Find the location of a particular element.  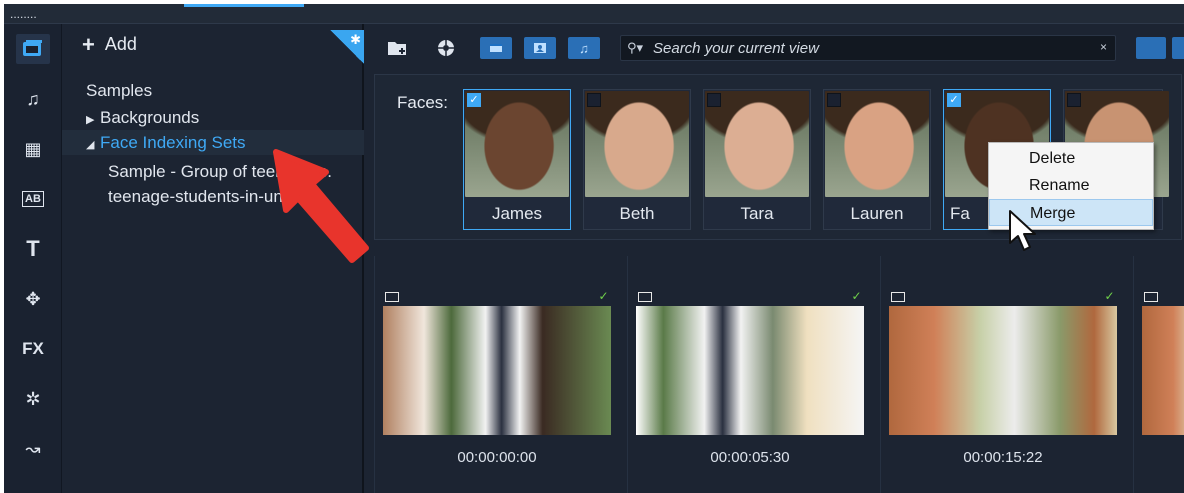

path-icon: ↝ is located at coordinates (33, 449).